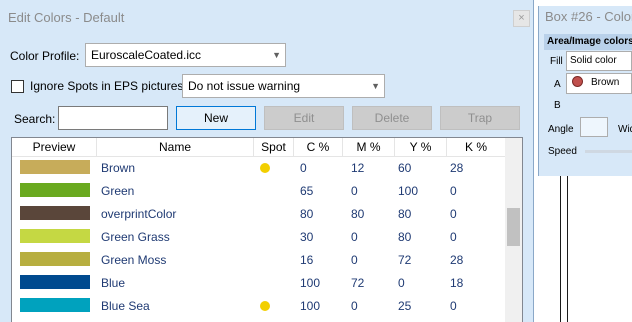 This screenshot has width=632, height=322. What do you see at coordinates (625, 129) in the screenshot?
I see `width-label: Wid` at bounding box center [625, 129].